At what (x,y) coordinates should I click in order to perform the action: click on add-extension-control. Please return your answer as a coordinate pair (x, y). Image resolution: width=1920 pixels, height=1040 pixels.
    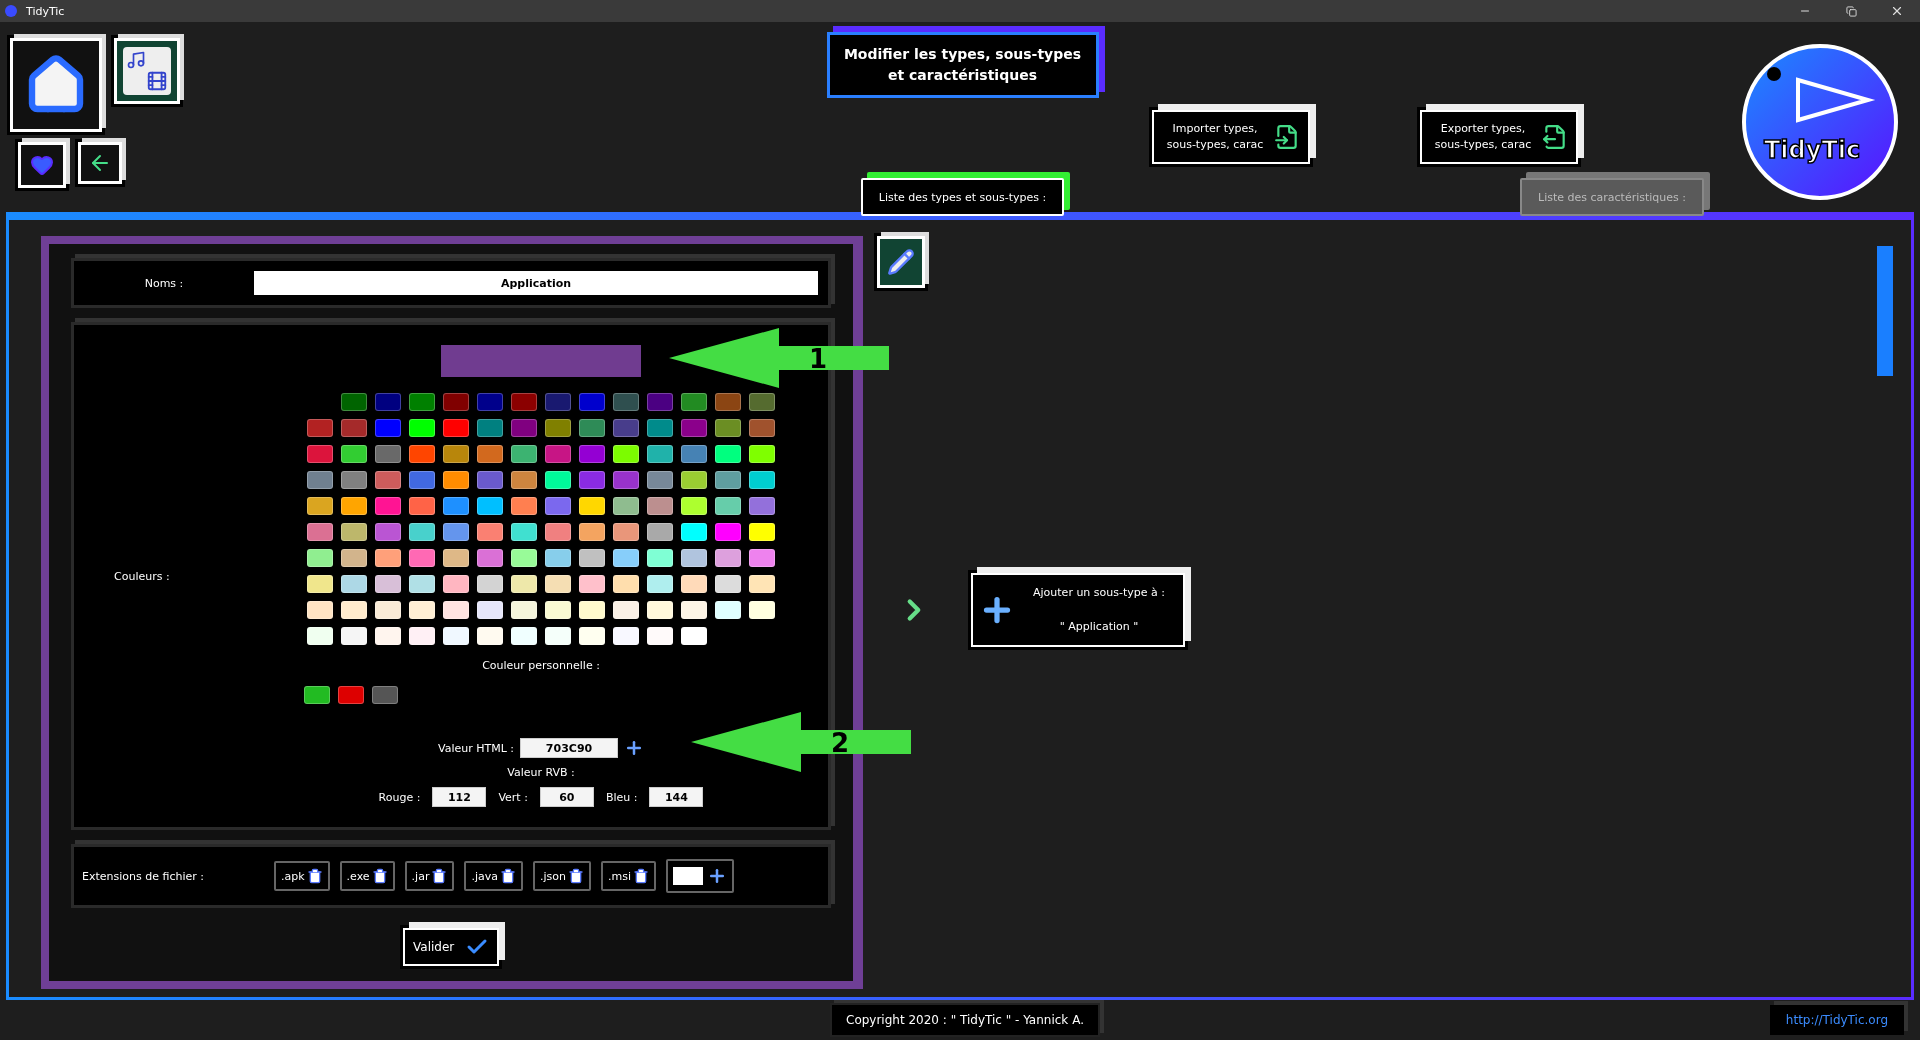
    Looking at the image, I should click on (699, 876).